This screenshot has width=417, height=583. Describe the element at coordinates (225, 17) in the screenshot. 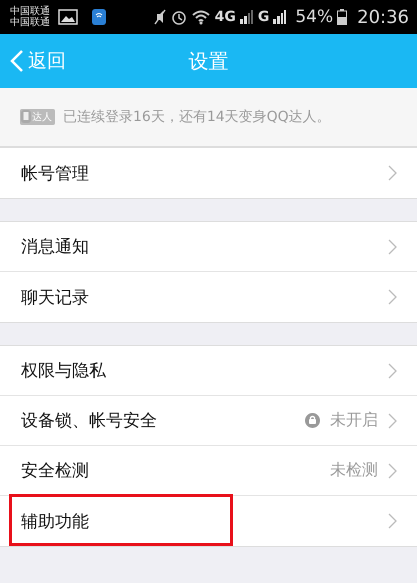

I see `network-label: 4G` at that location.